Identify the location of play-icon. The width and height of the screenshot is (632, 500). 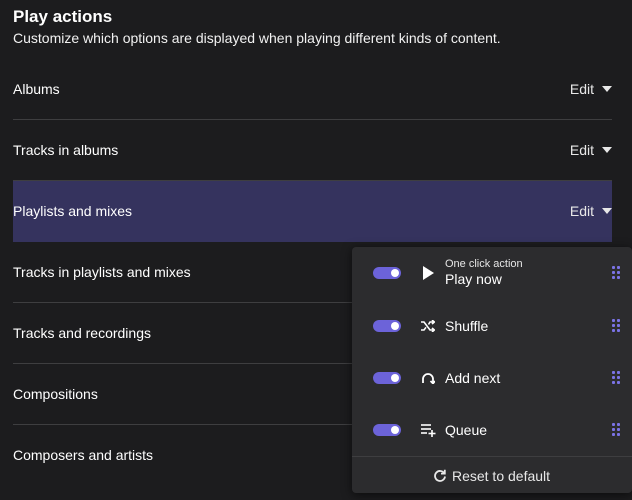
(428, 273).